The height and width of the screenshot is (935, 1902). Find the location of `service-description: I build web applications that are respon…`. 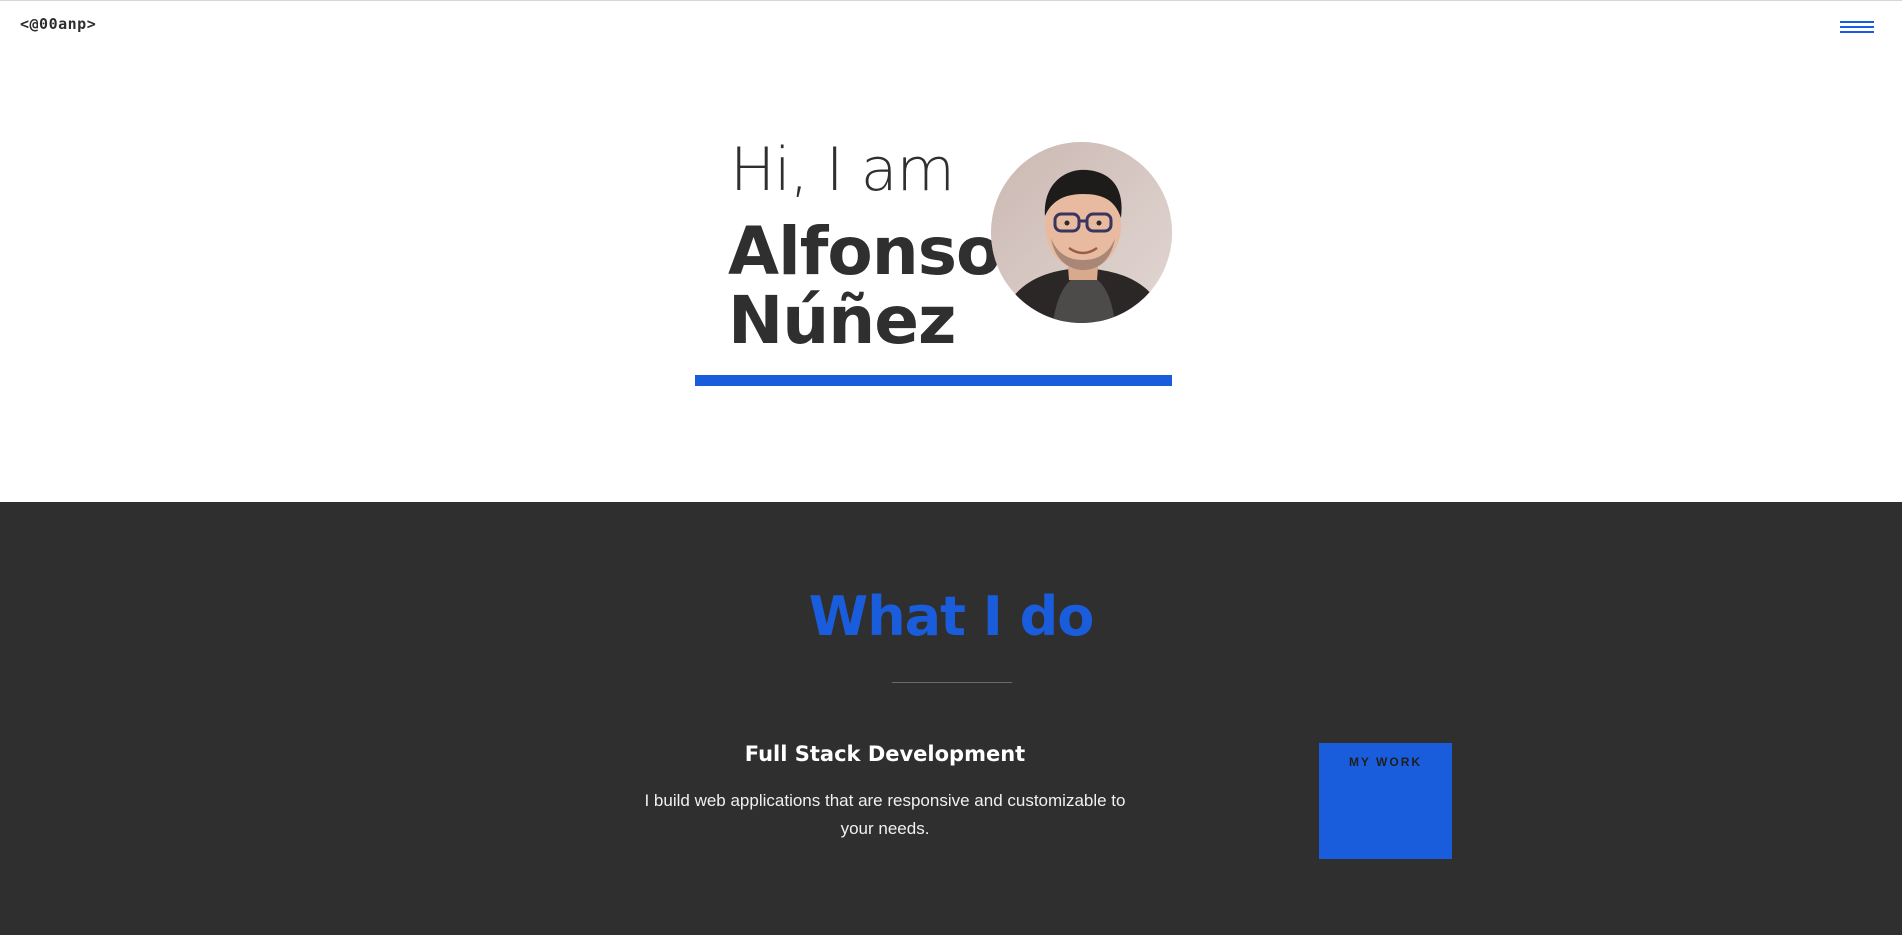

service-description: I build web applications that are respon… is located at coordinates (885, 814).